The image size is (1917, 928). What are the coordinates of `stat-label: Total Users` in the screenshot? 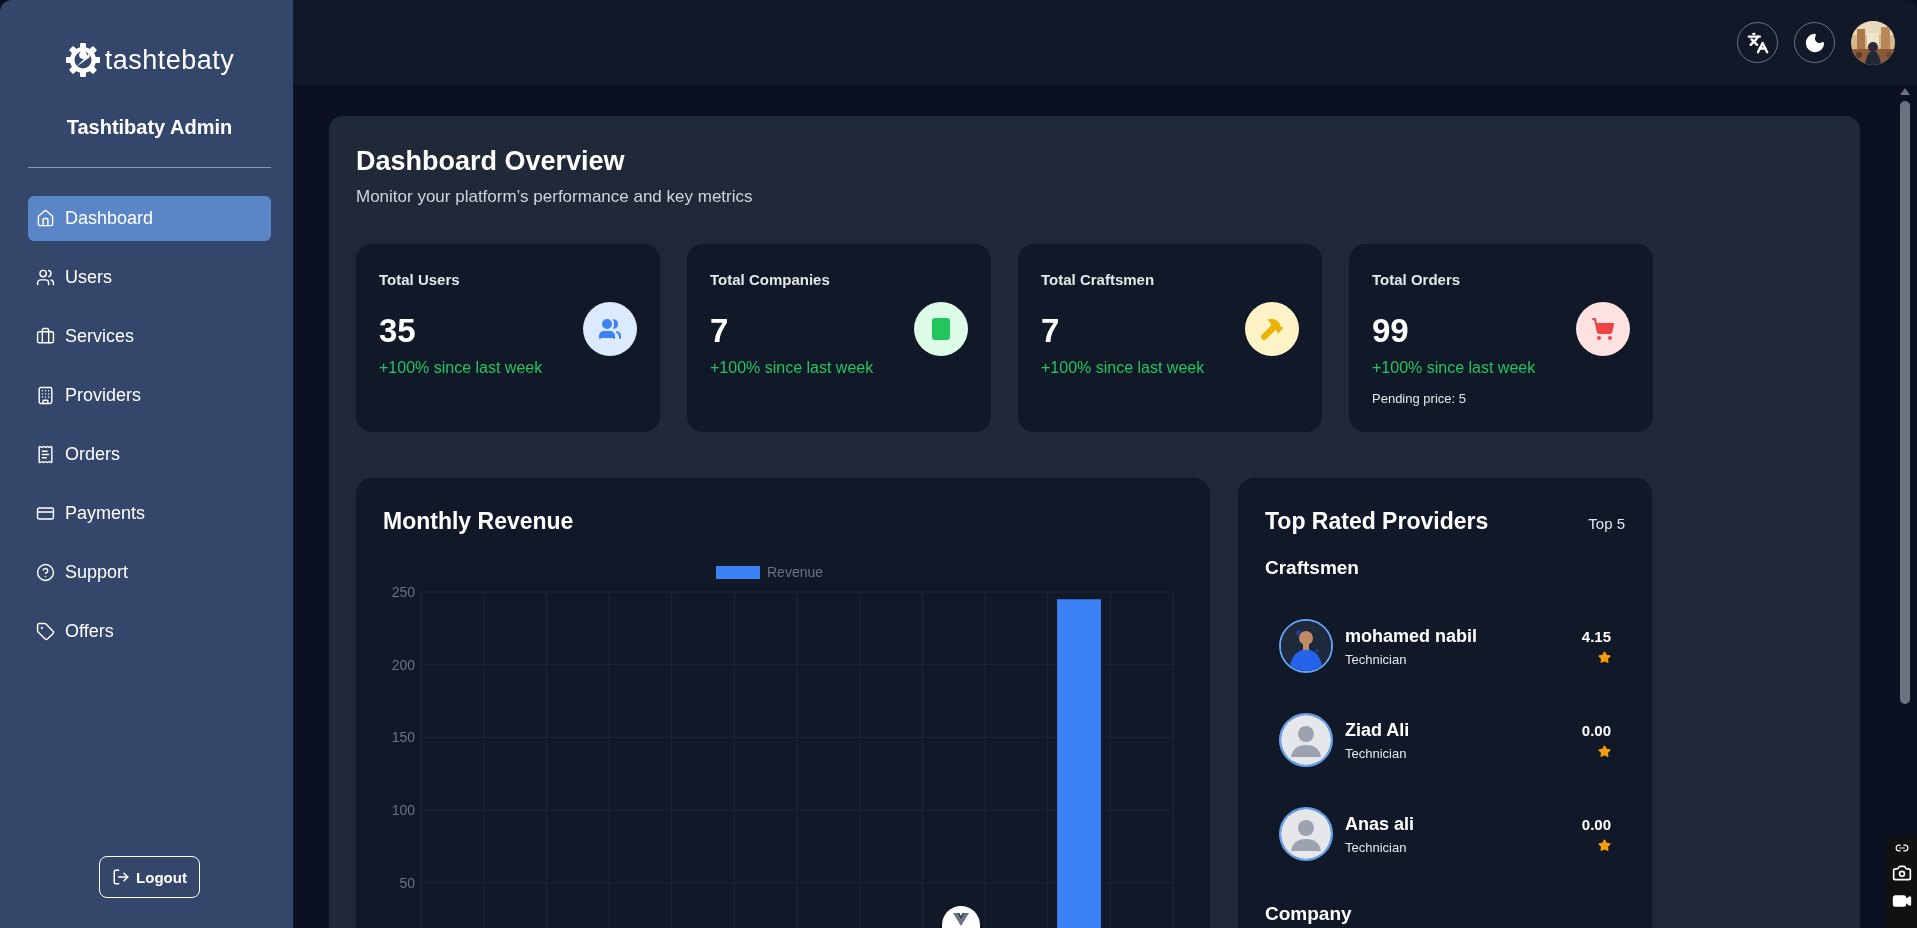 It's located at (420, 279).